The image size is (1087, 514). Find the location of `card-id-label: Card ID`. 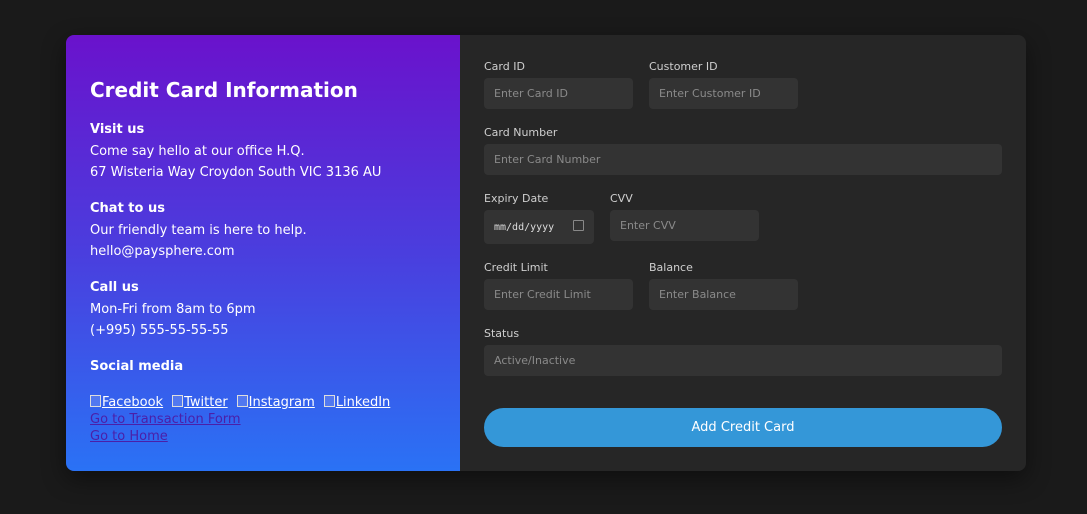

card-id-label: Card ID is located at coordinates (504, 66).